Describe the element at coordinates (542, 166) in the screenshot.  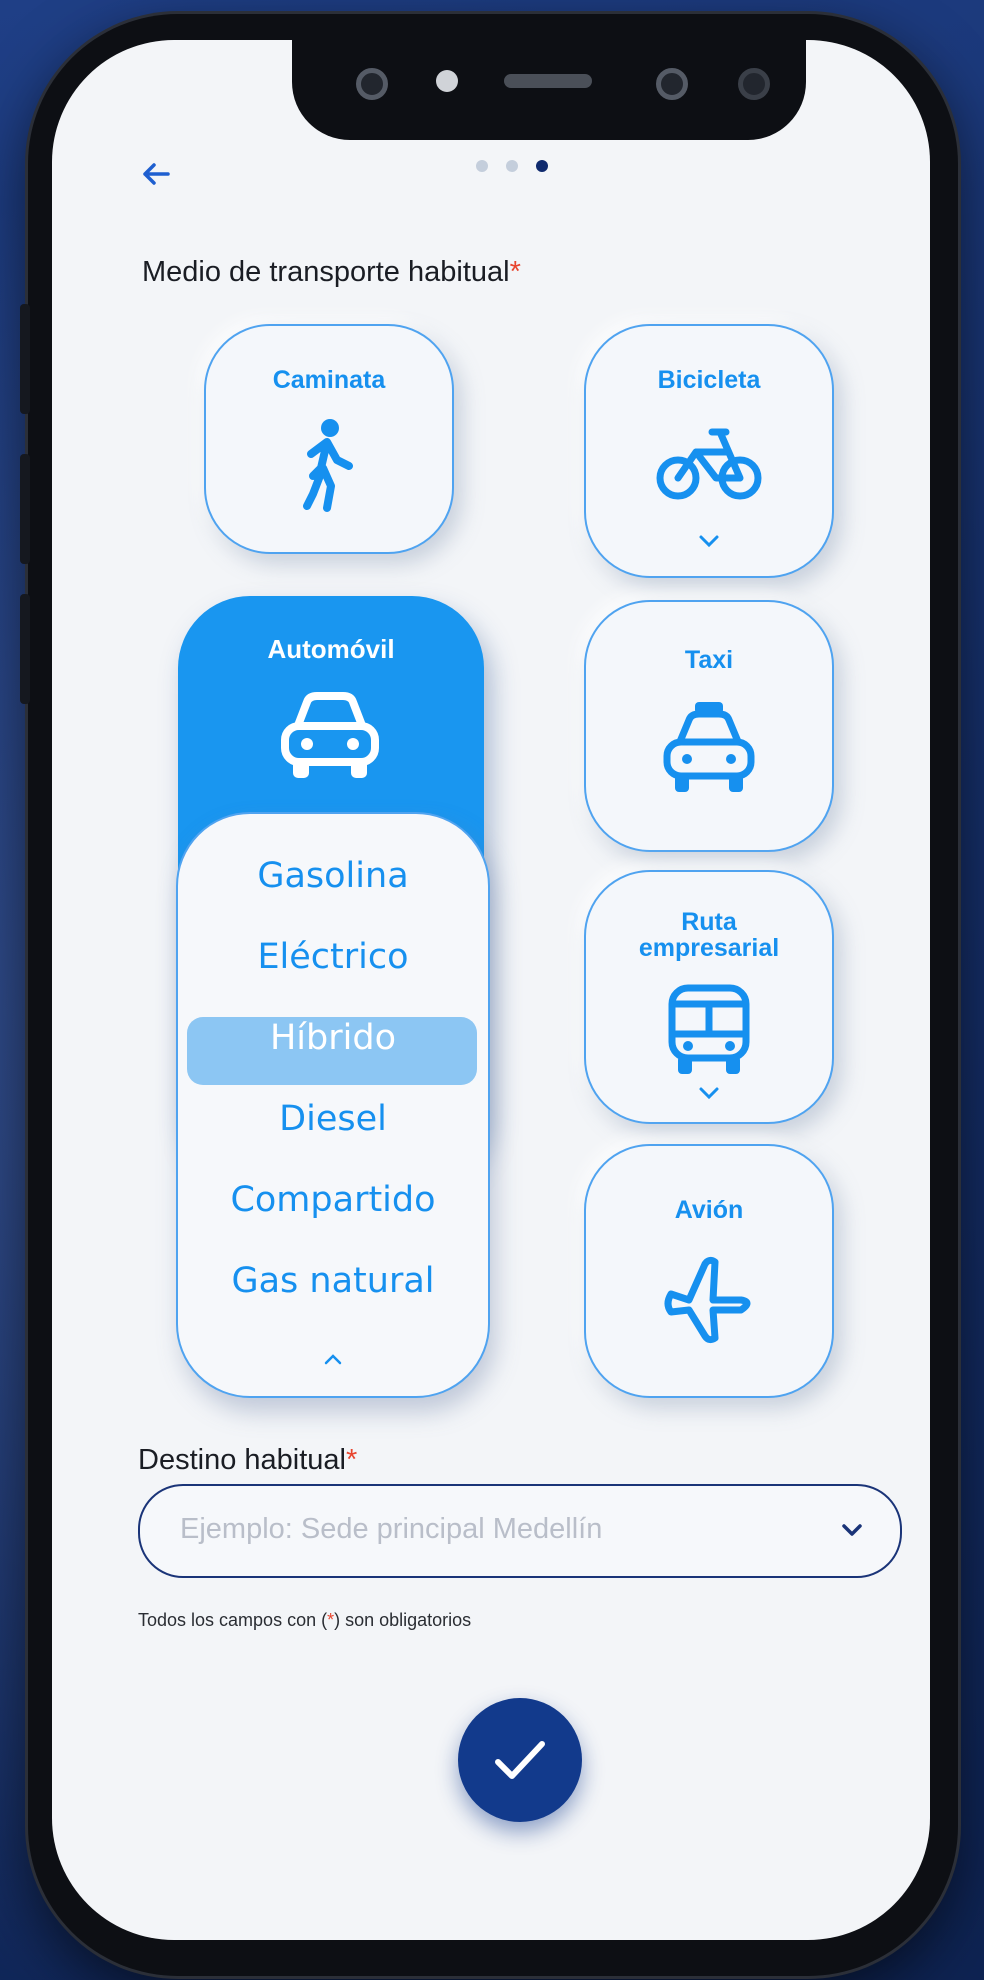
I see `step-dot-active` at that location.